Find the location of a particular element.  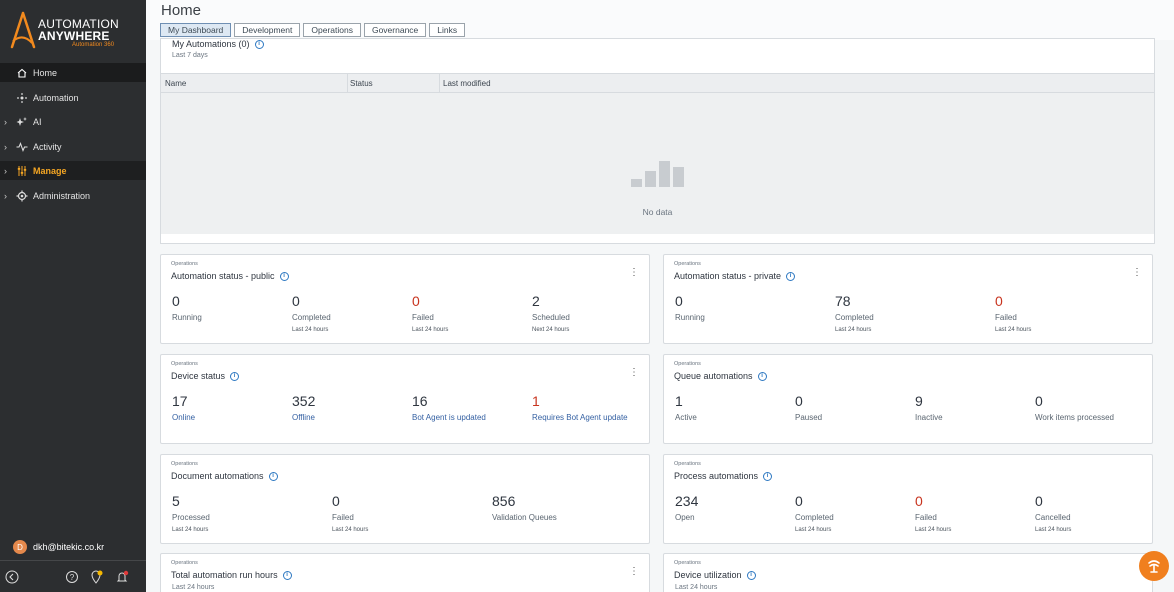

tab-operations: Operations is located at coordinates (332, 30).